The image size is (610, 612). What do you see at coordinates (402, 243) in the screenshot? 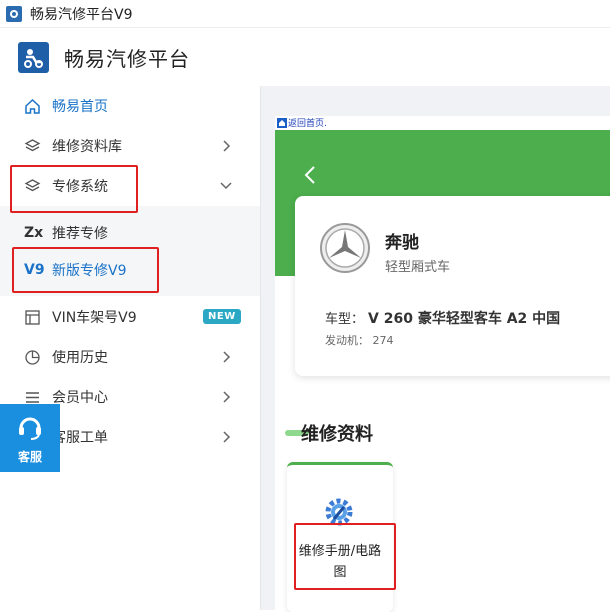
I see `vehicle-brand: 奔驰` at bounding box center [402, 243].